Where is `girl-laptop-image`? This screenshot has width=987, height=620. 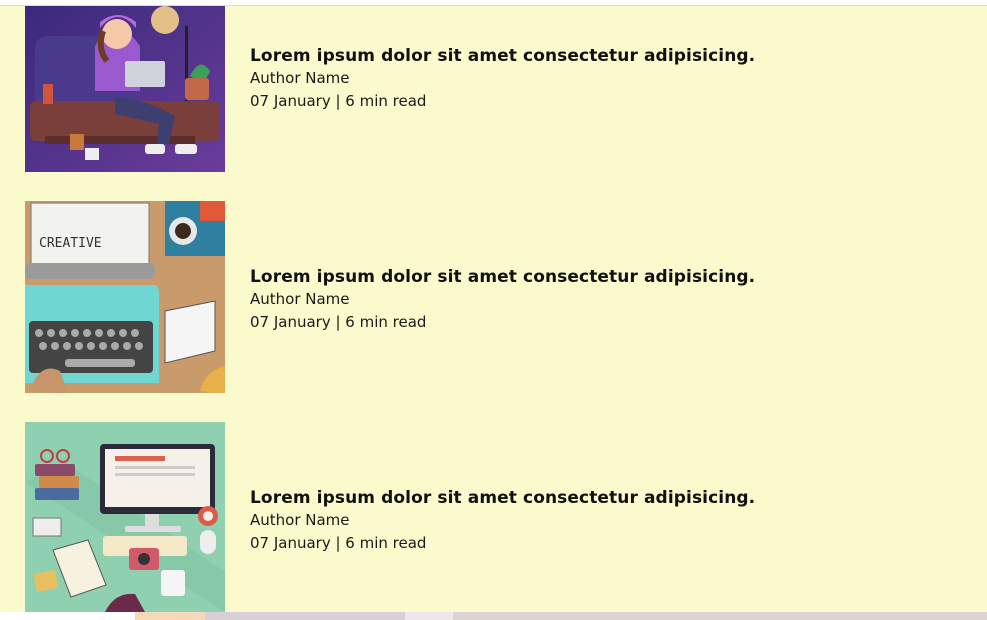
girl-laptop-image is located at coordinates (125, 89).